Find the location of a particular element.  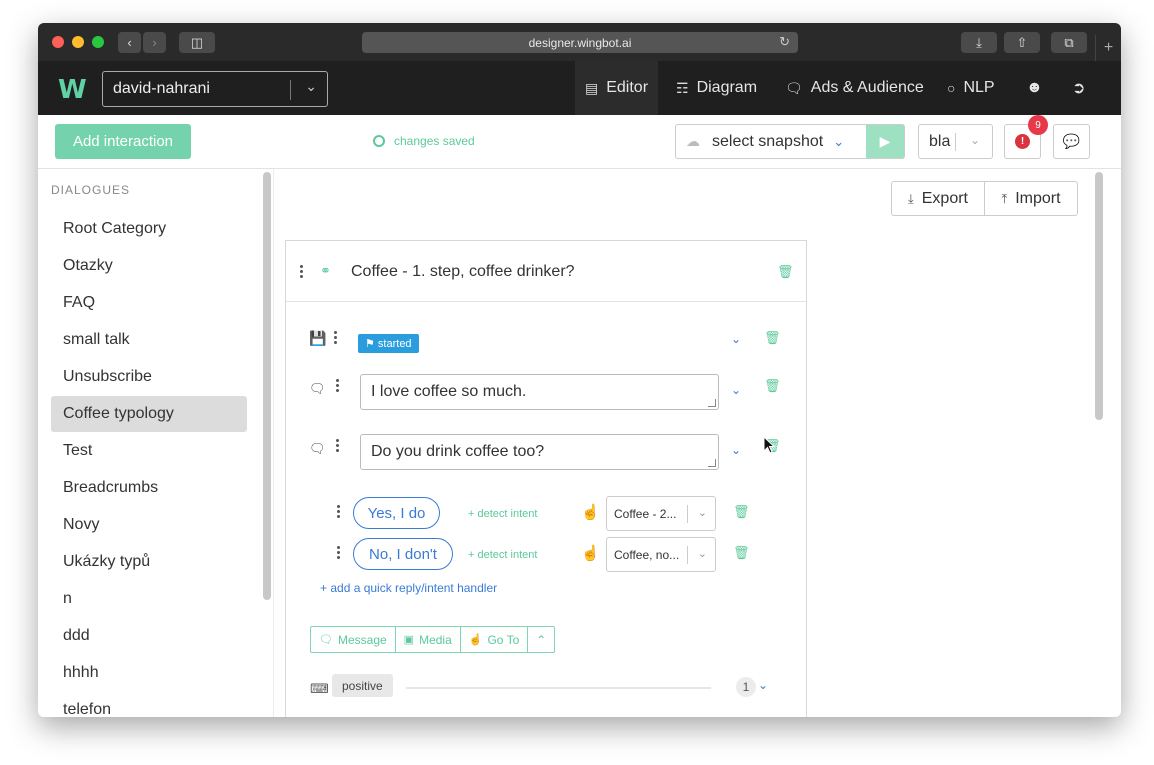

more-options-button: ⌃ is located at coordinates (541, 639).